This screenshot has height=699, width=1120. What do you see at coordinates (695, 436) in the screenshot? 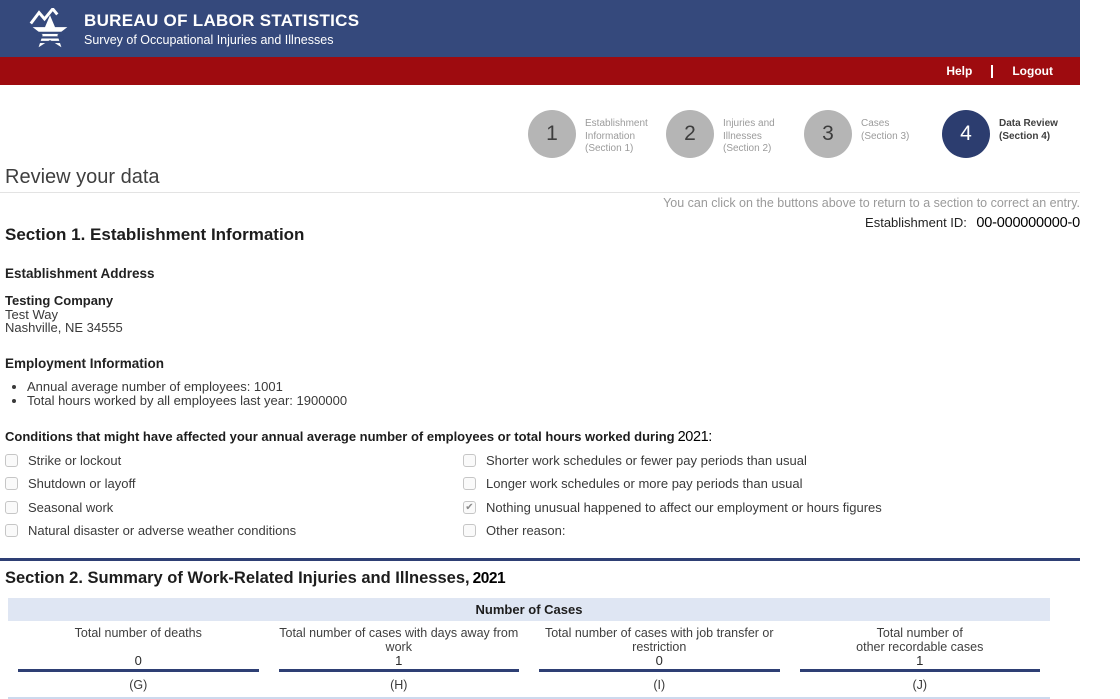
I see `conditions-year: 2021:` at bounding box center [695, 436].